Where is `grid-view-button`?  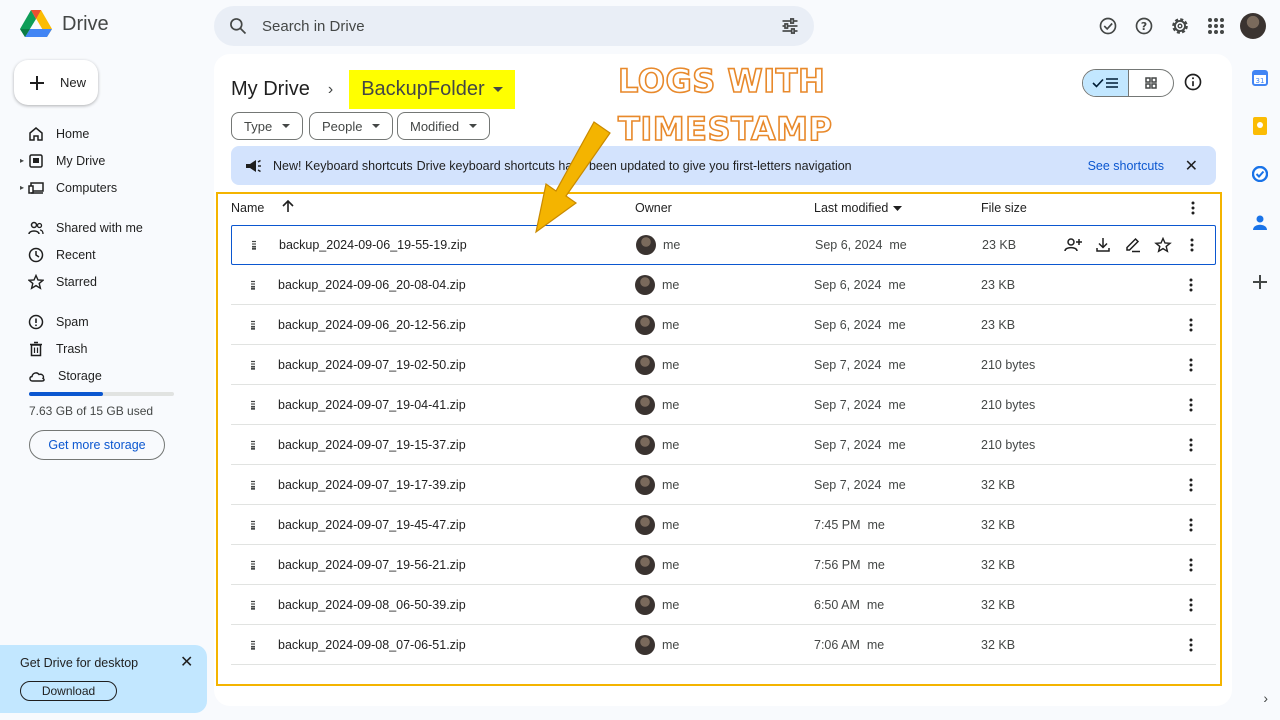
grid-view-button is located at coordinates (1151, 83).